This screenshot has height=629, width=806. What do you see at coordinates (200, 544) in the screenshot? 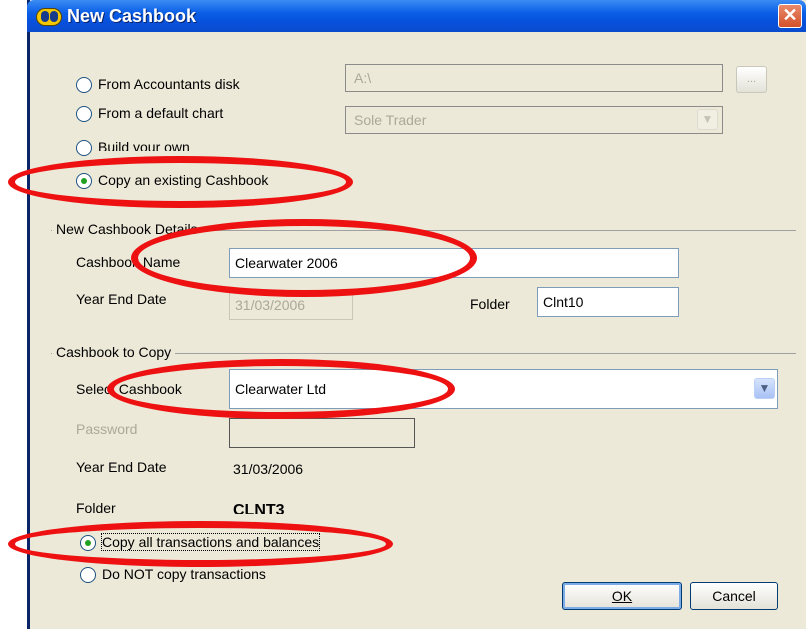
I see `highlight-ellipse-copy-all` at bounding box center [200, 544].